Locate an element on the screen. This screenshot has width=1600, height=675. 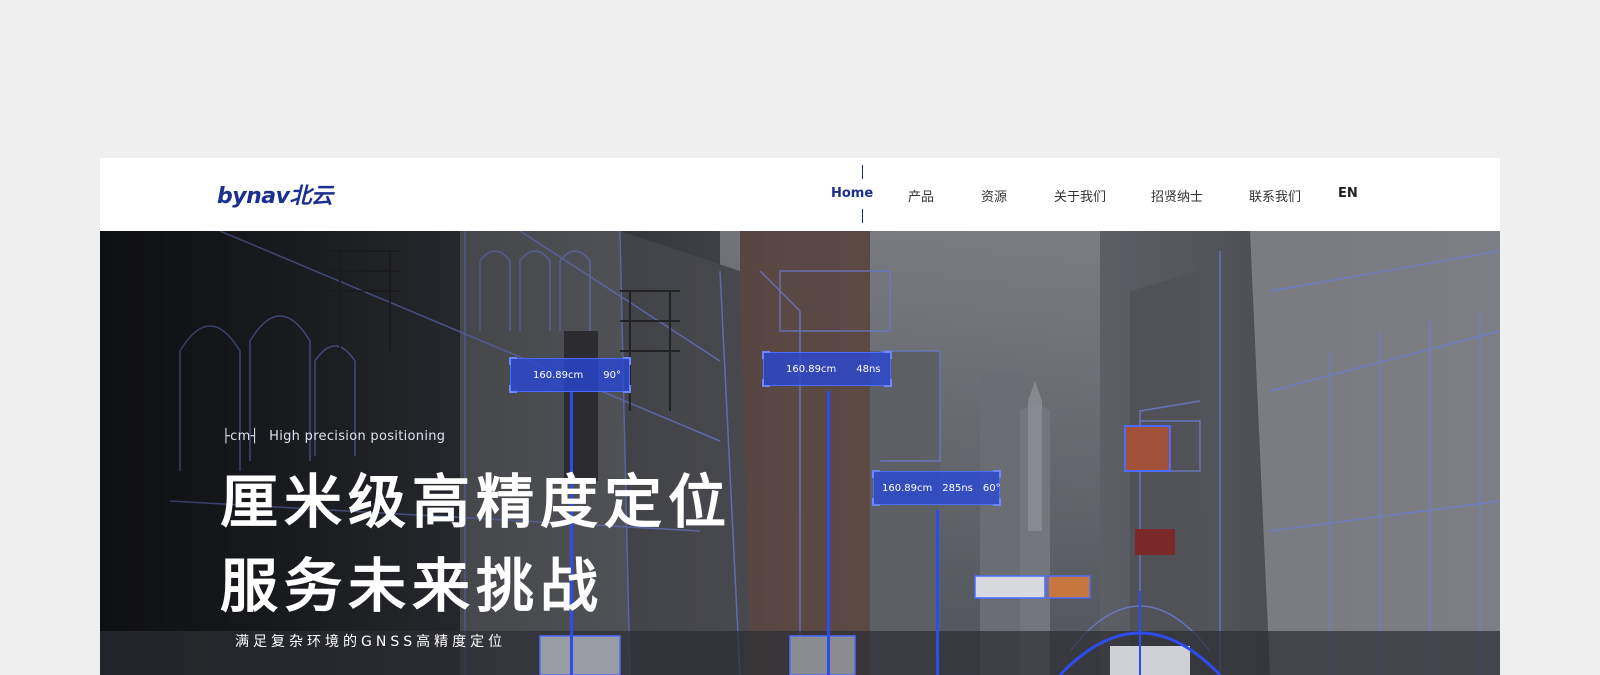
nav-item-about-us: 关于我们 is located at coordinates (1080, 195).